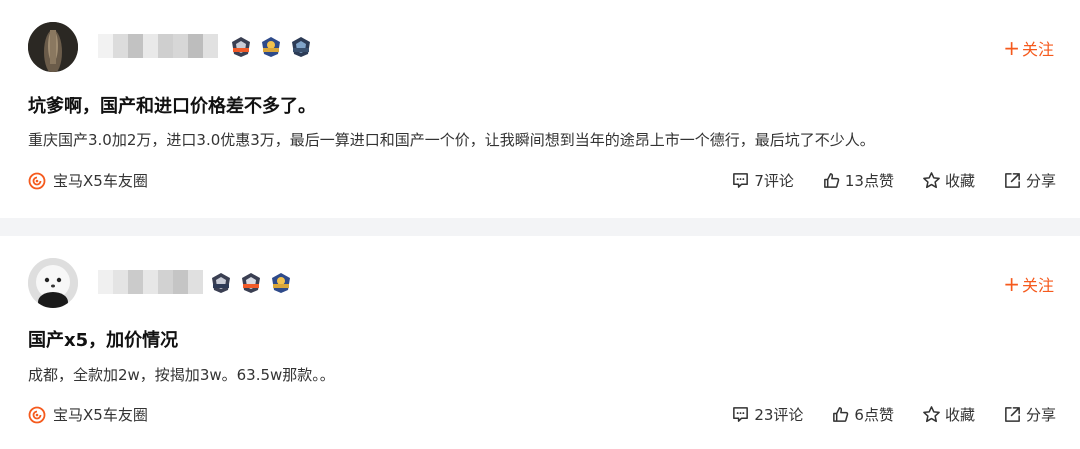 This screenshot has height=449, width=1080. I want to click on post-title: 坑爹啊，国产和进口价格差不多了。, so click(172, 105).